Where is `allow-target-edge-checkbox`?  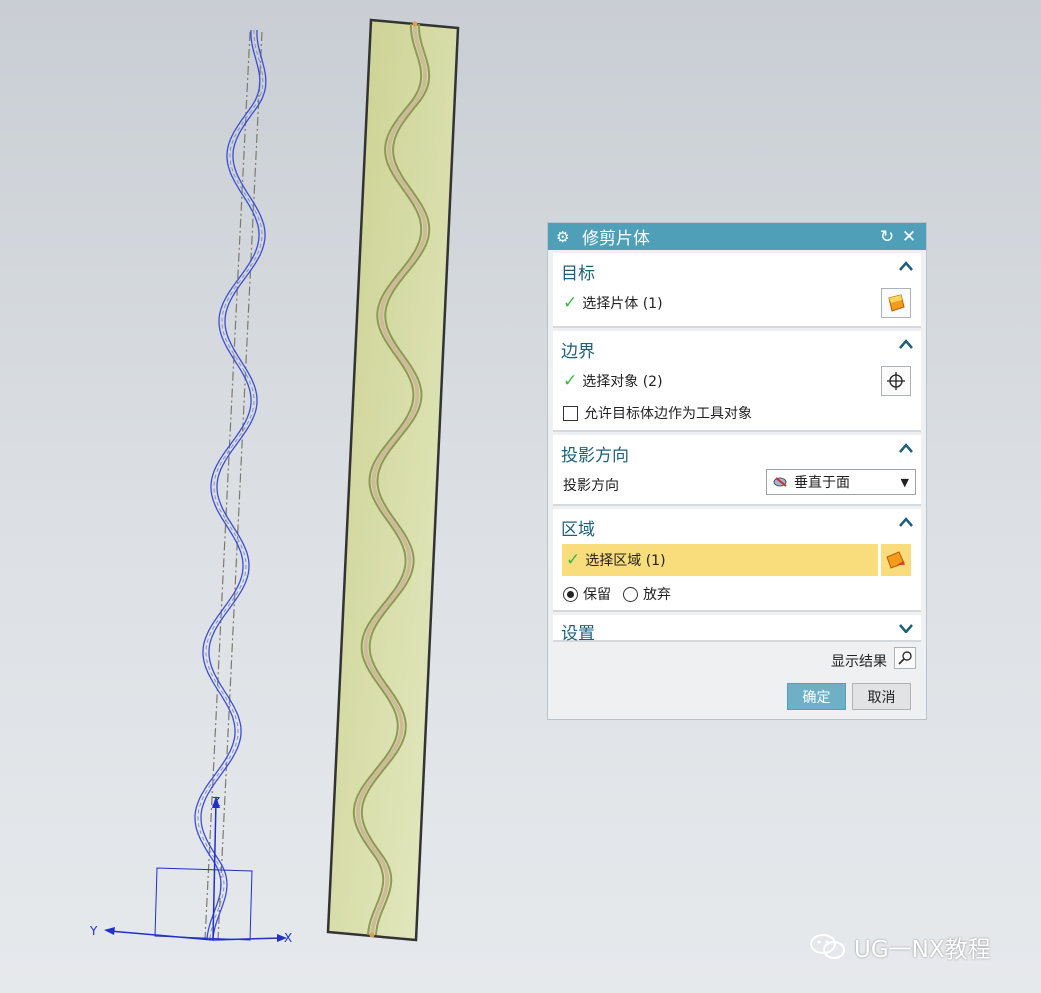 allow-target-edge-checkbox is located at coordinates (570, 413).